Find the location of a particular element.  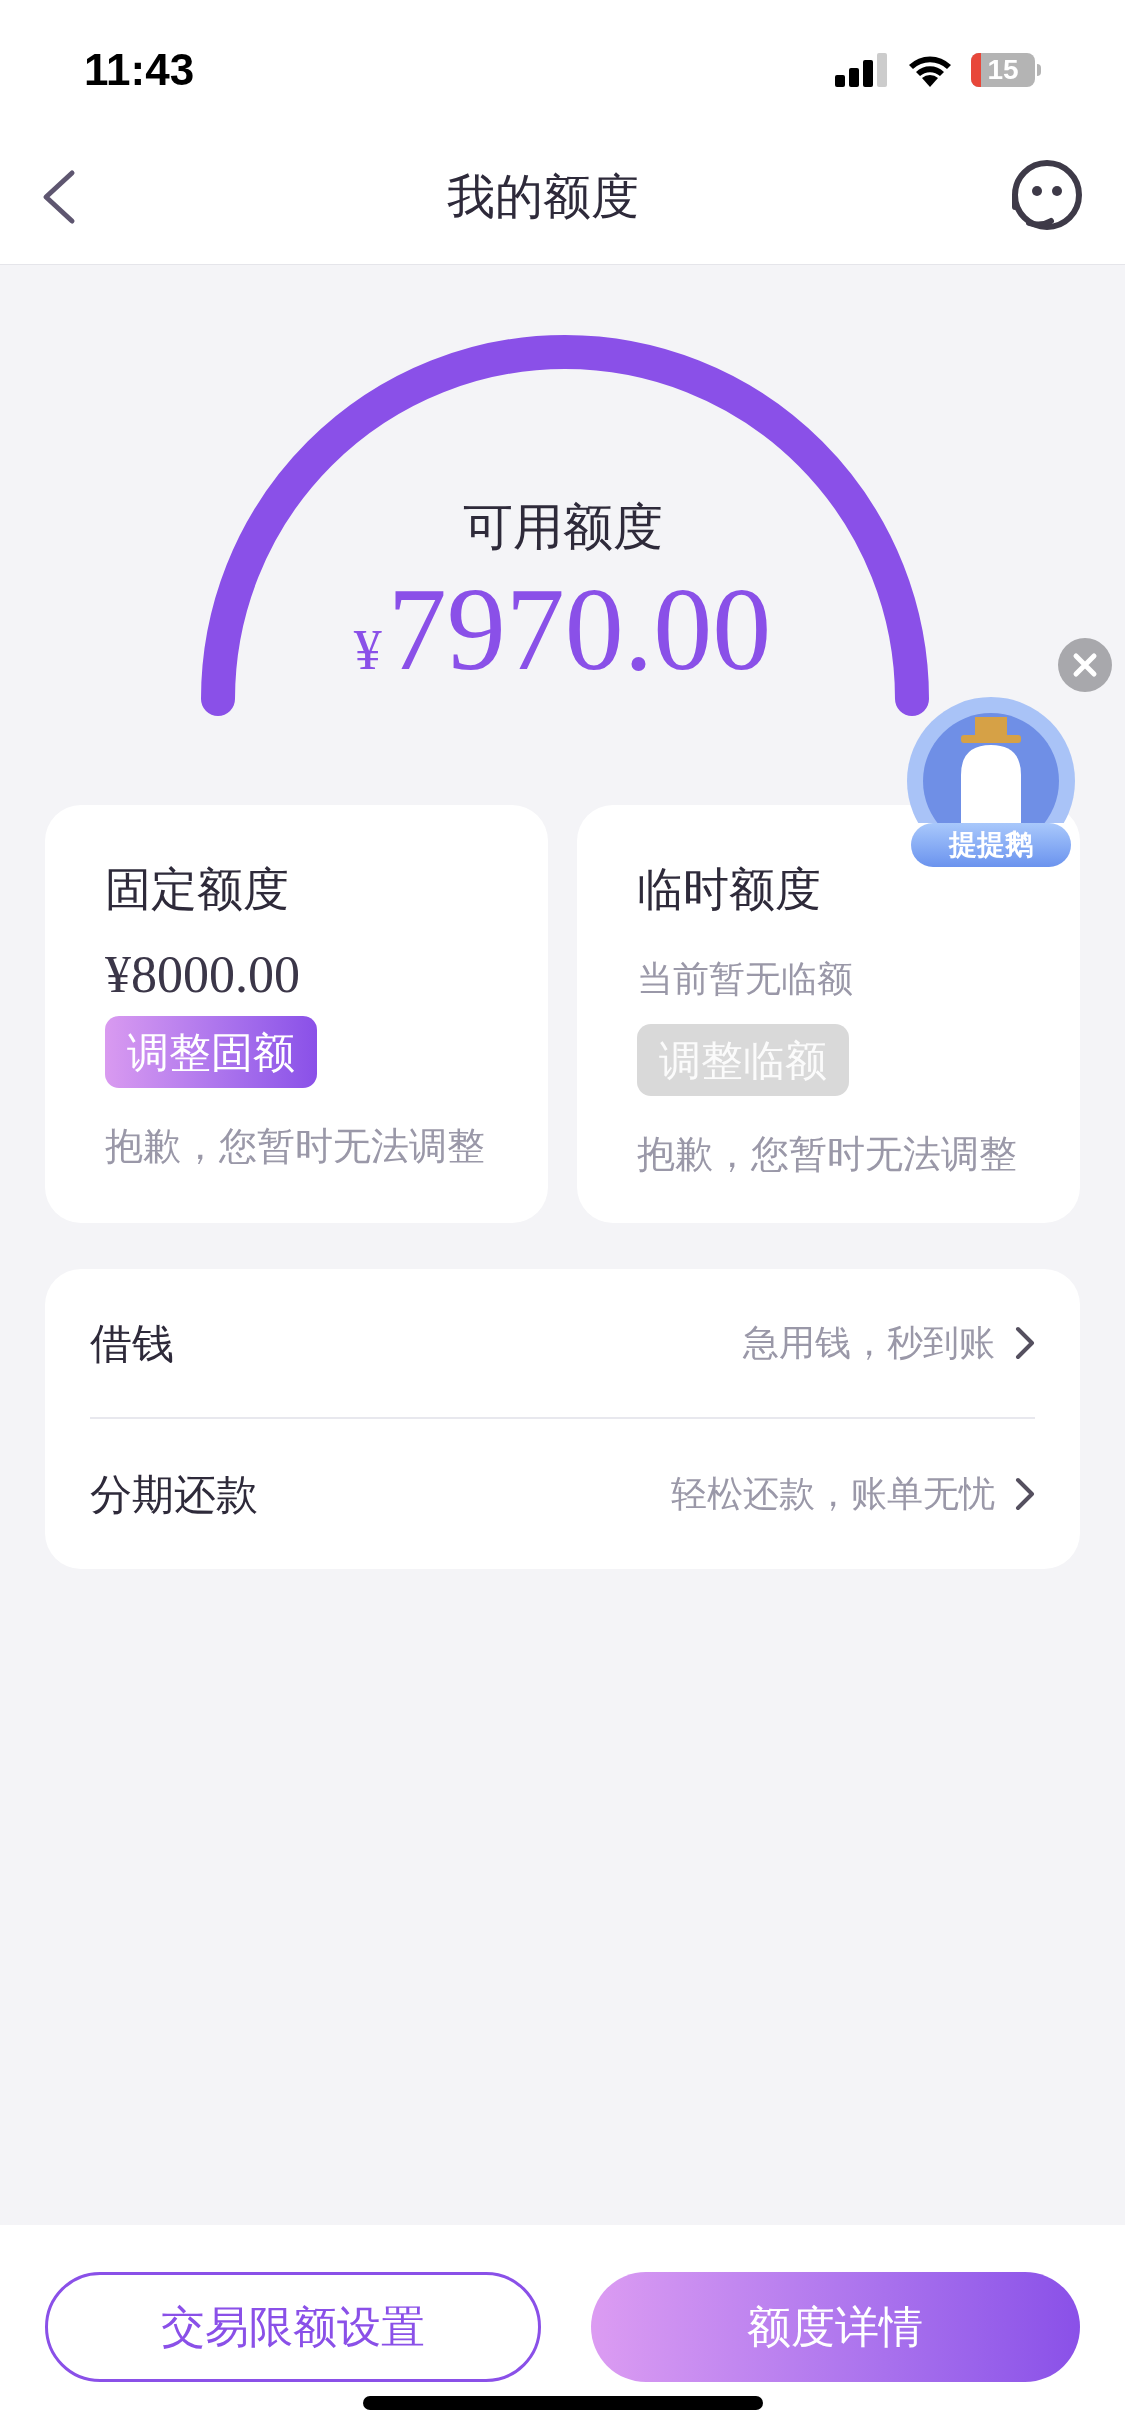

signal-icon is located at coordinates (862, 70).